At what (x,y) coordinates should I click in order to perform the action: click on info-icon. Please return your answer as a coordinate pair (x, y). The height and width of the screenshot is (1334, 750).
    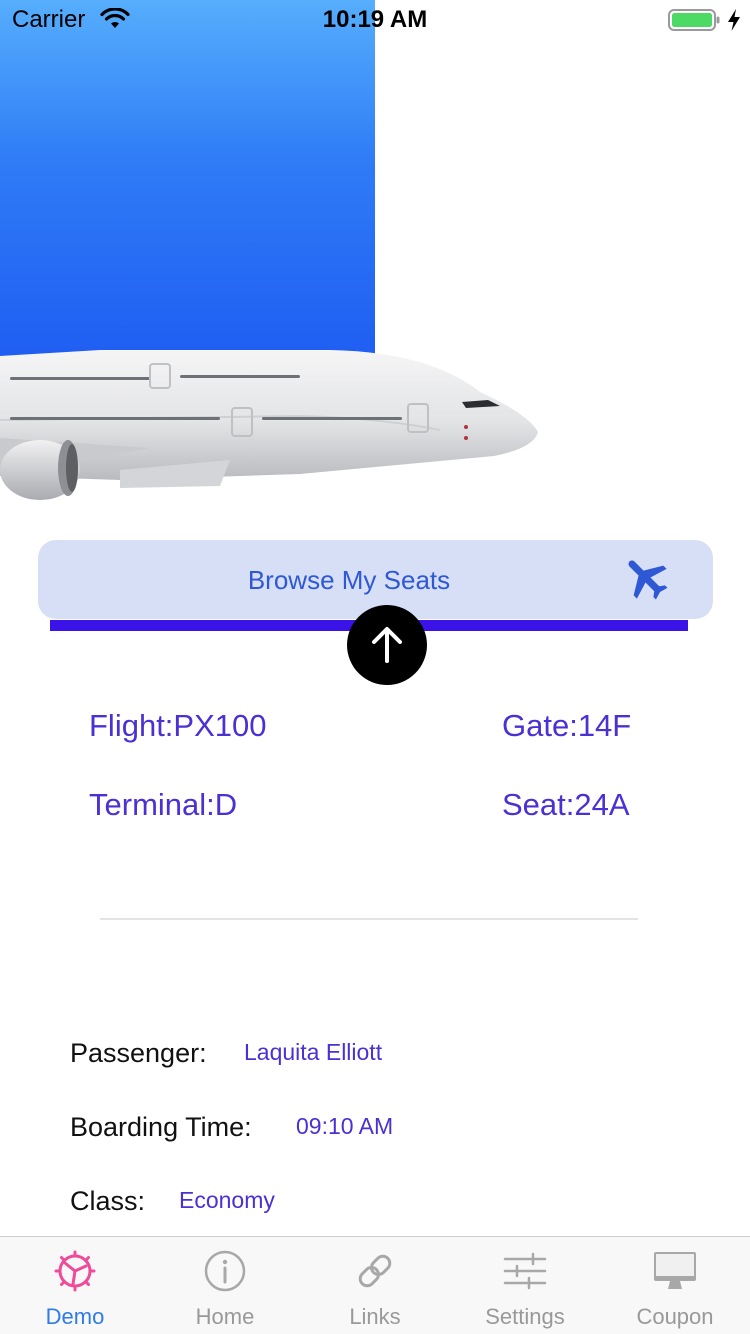
    Looking at the image, I should click on (225, 1271).